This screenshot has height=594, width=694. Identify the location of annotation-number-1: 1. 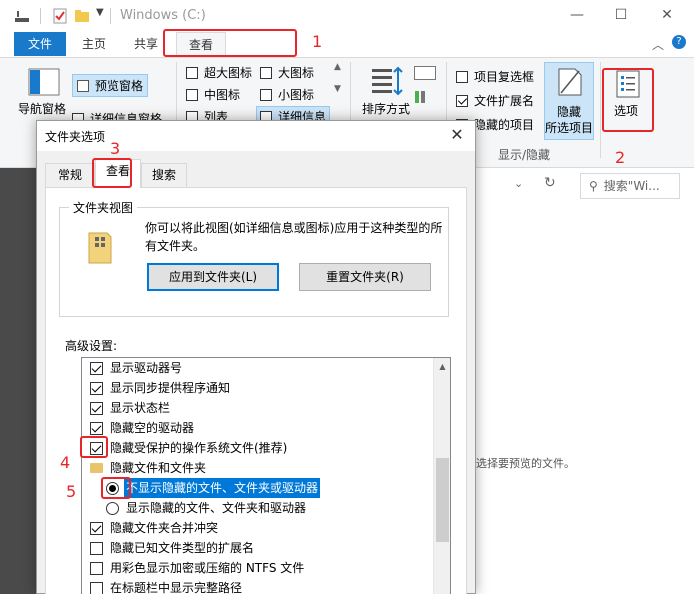
(317, 41).